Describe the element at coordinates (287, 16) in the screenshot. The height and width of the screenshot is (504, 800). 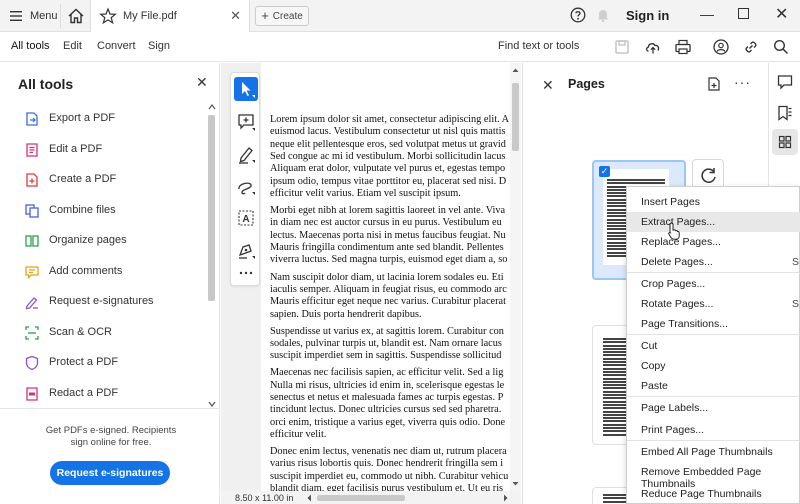
I see `create-label: Create` at that location.